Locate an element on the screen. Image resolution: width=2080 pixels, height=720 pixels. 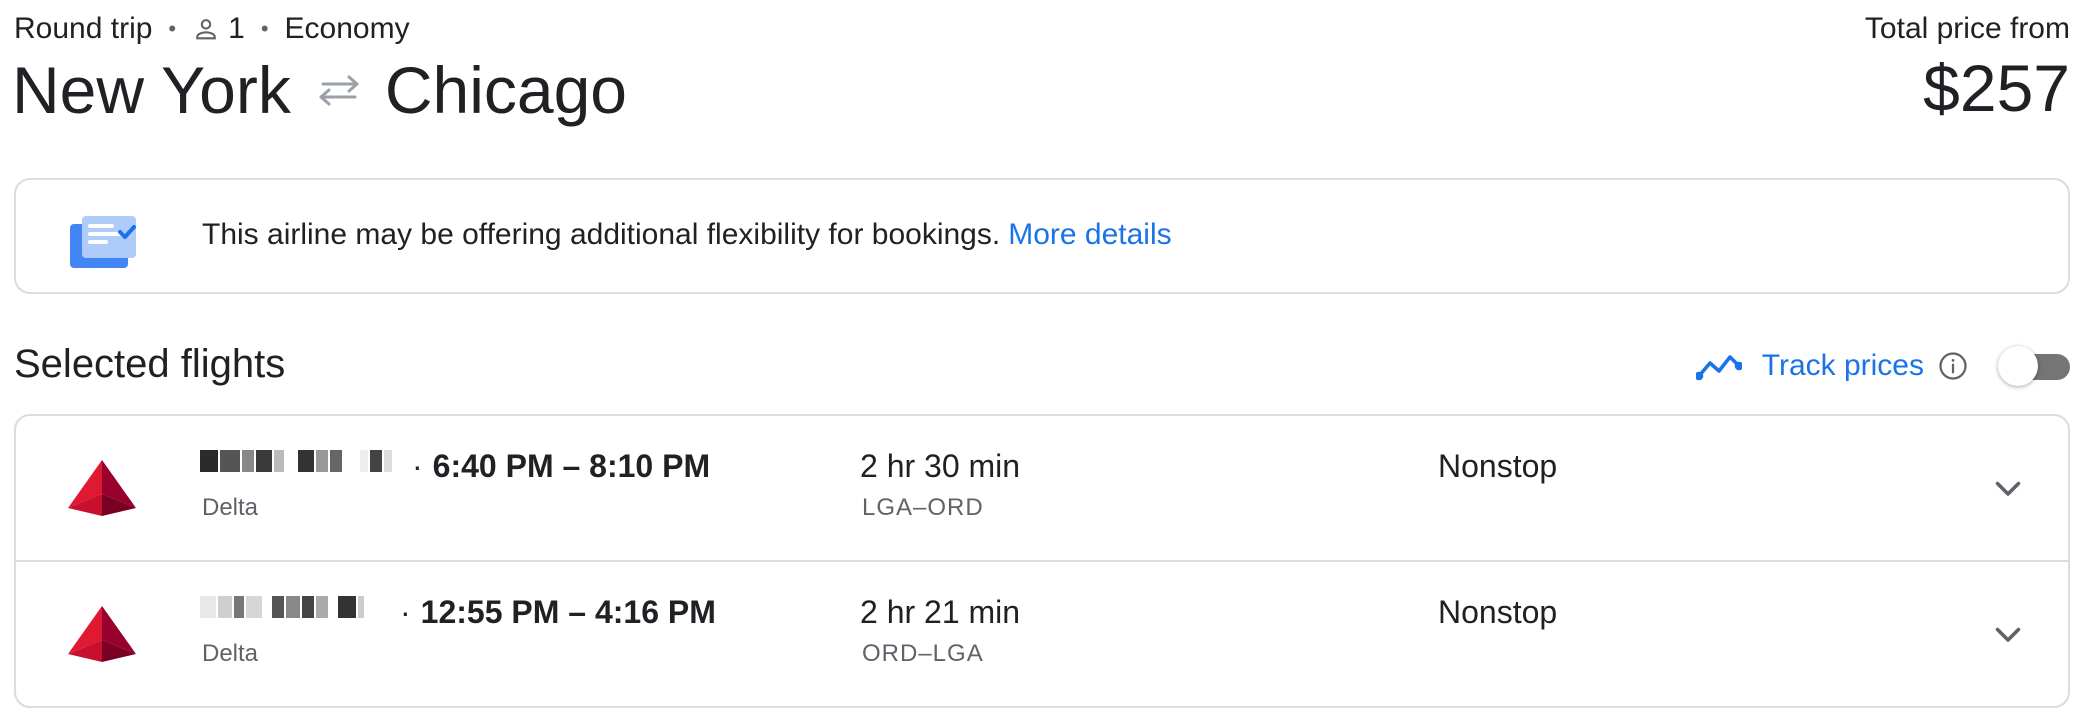
price-summary: Total price from $257 is located at coordinates (1967, 70).